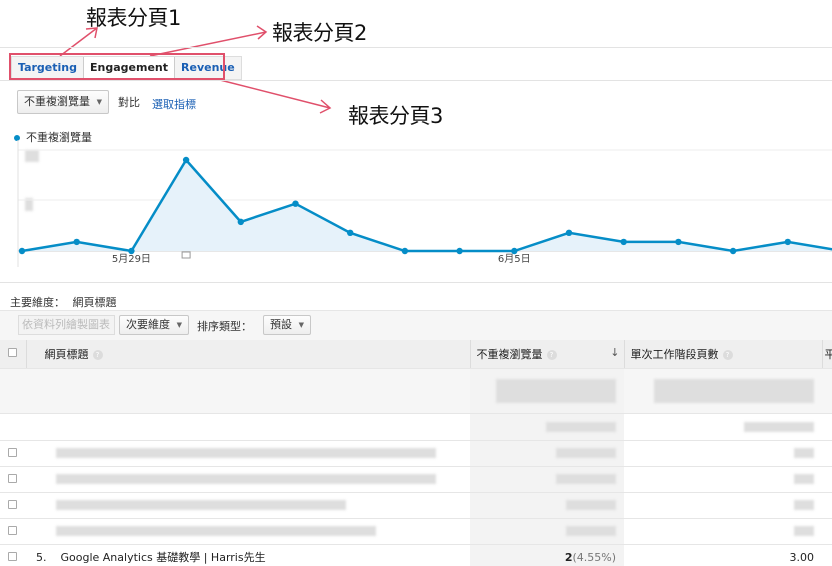 The width and height of the screenshot is (832, 566). Describe the element at coordinates (131, 259) in the screenshot. I see `x-tick-label: 5月29日` at that location.